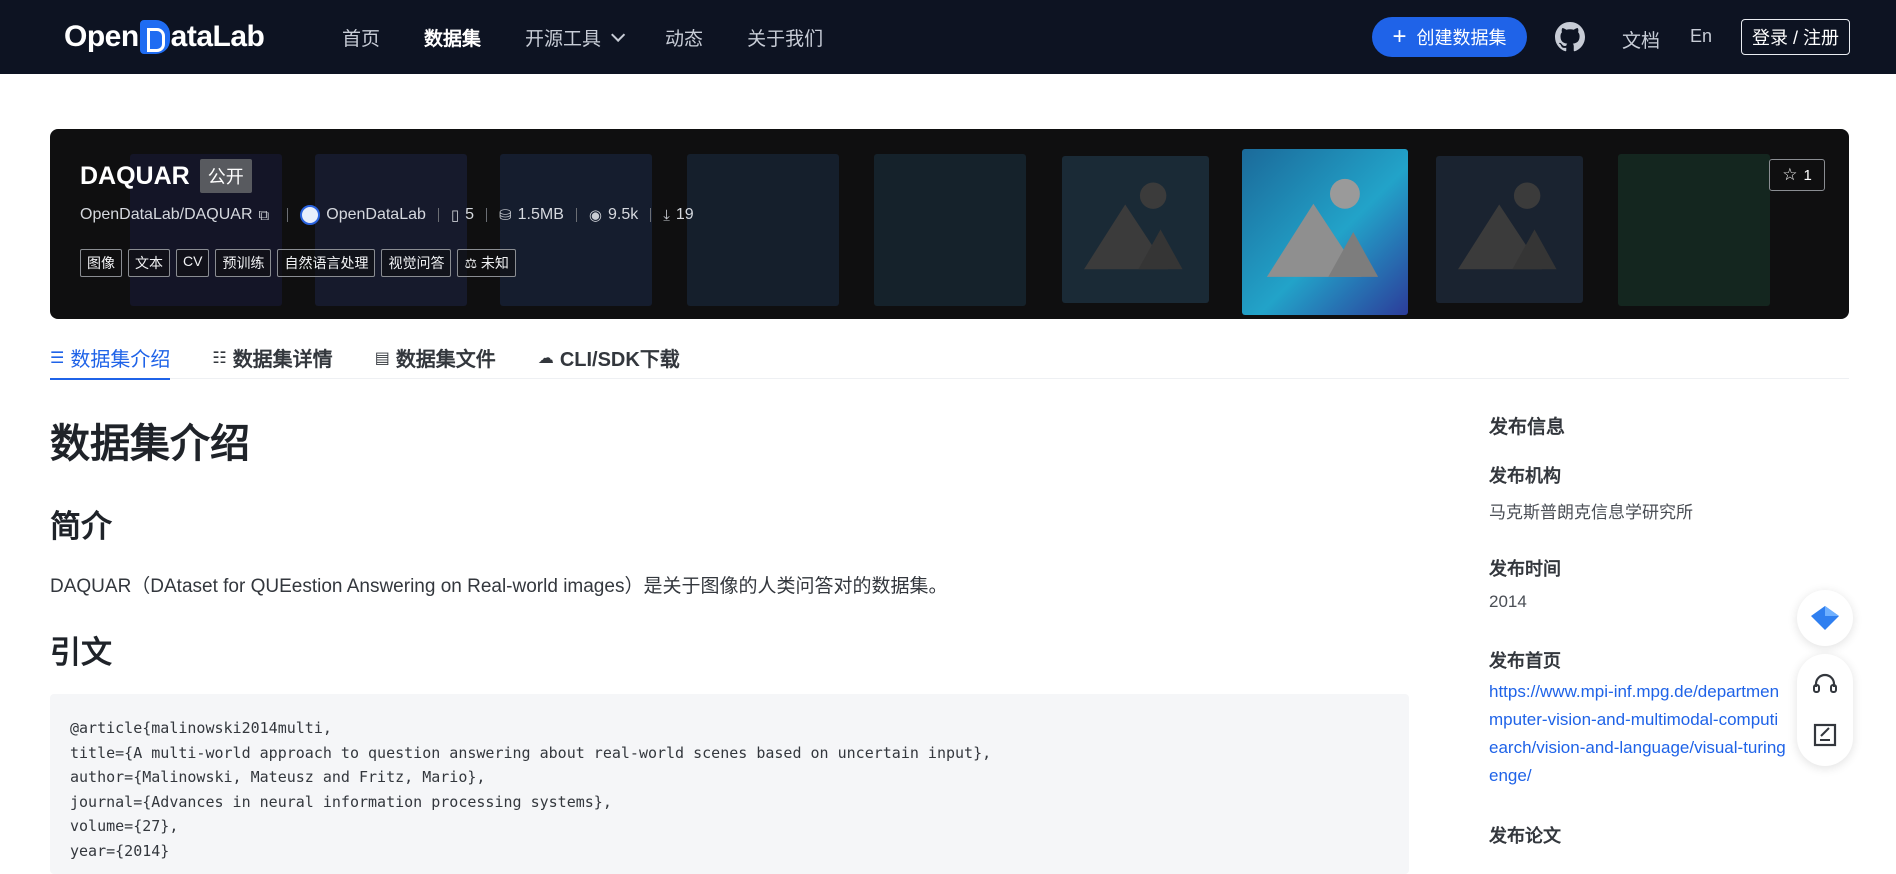 The height and width of the screenshot is (874, 1896). Describe the element at coordinates (193, 263) in the screenshot. I see `tag-cv: CV` at that location.